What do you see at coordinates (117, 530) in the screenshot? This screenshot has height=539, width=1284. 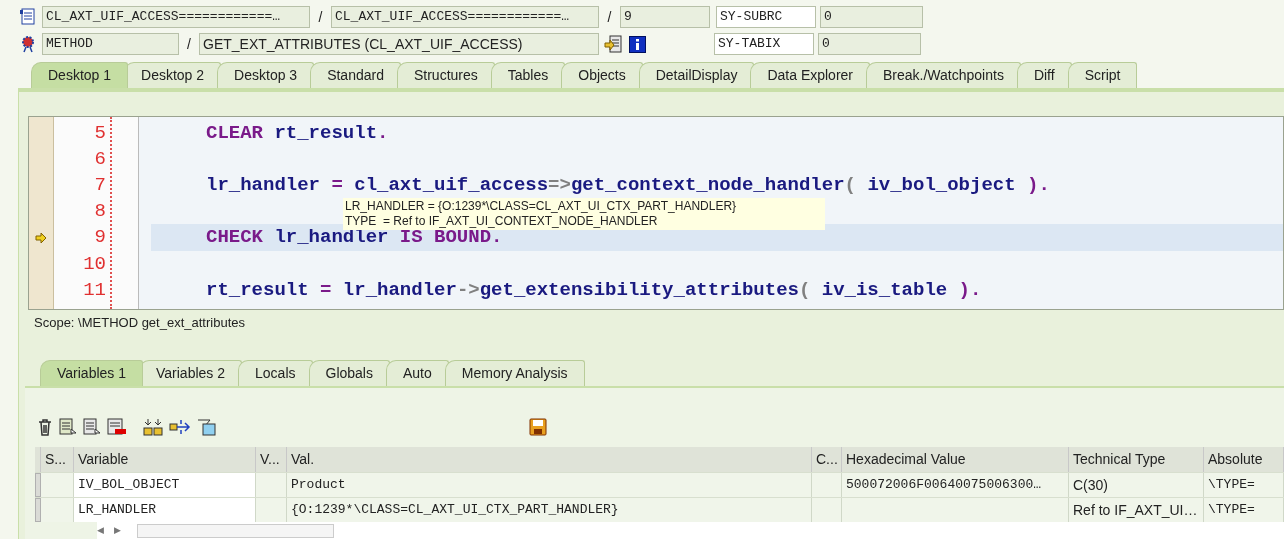 I see `scroll-right-button: ▶` at bounding box center [117, 530].